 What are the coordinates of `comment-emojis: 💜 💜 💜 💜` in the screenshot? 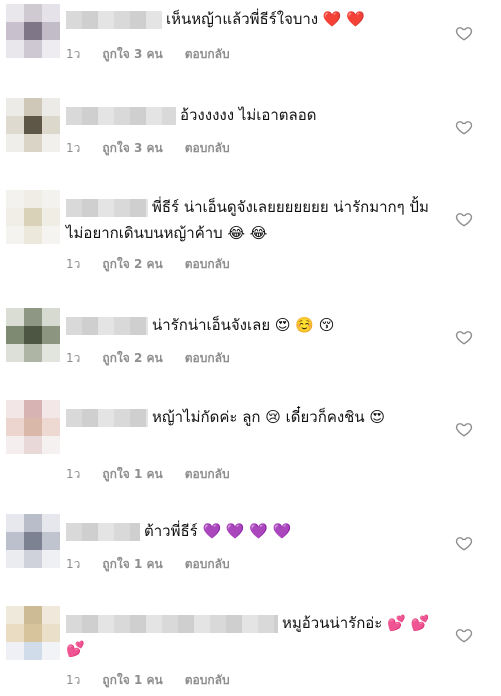 It's located at (247, 531).